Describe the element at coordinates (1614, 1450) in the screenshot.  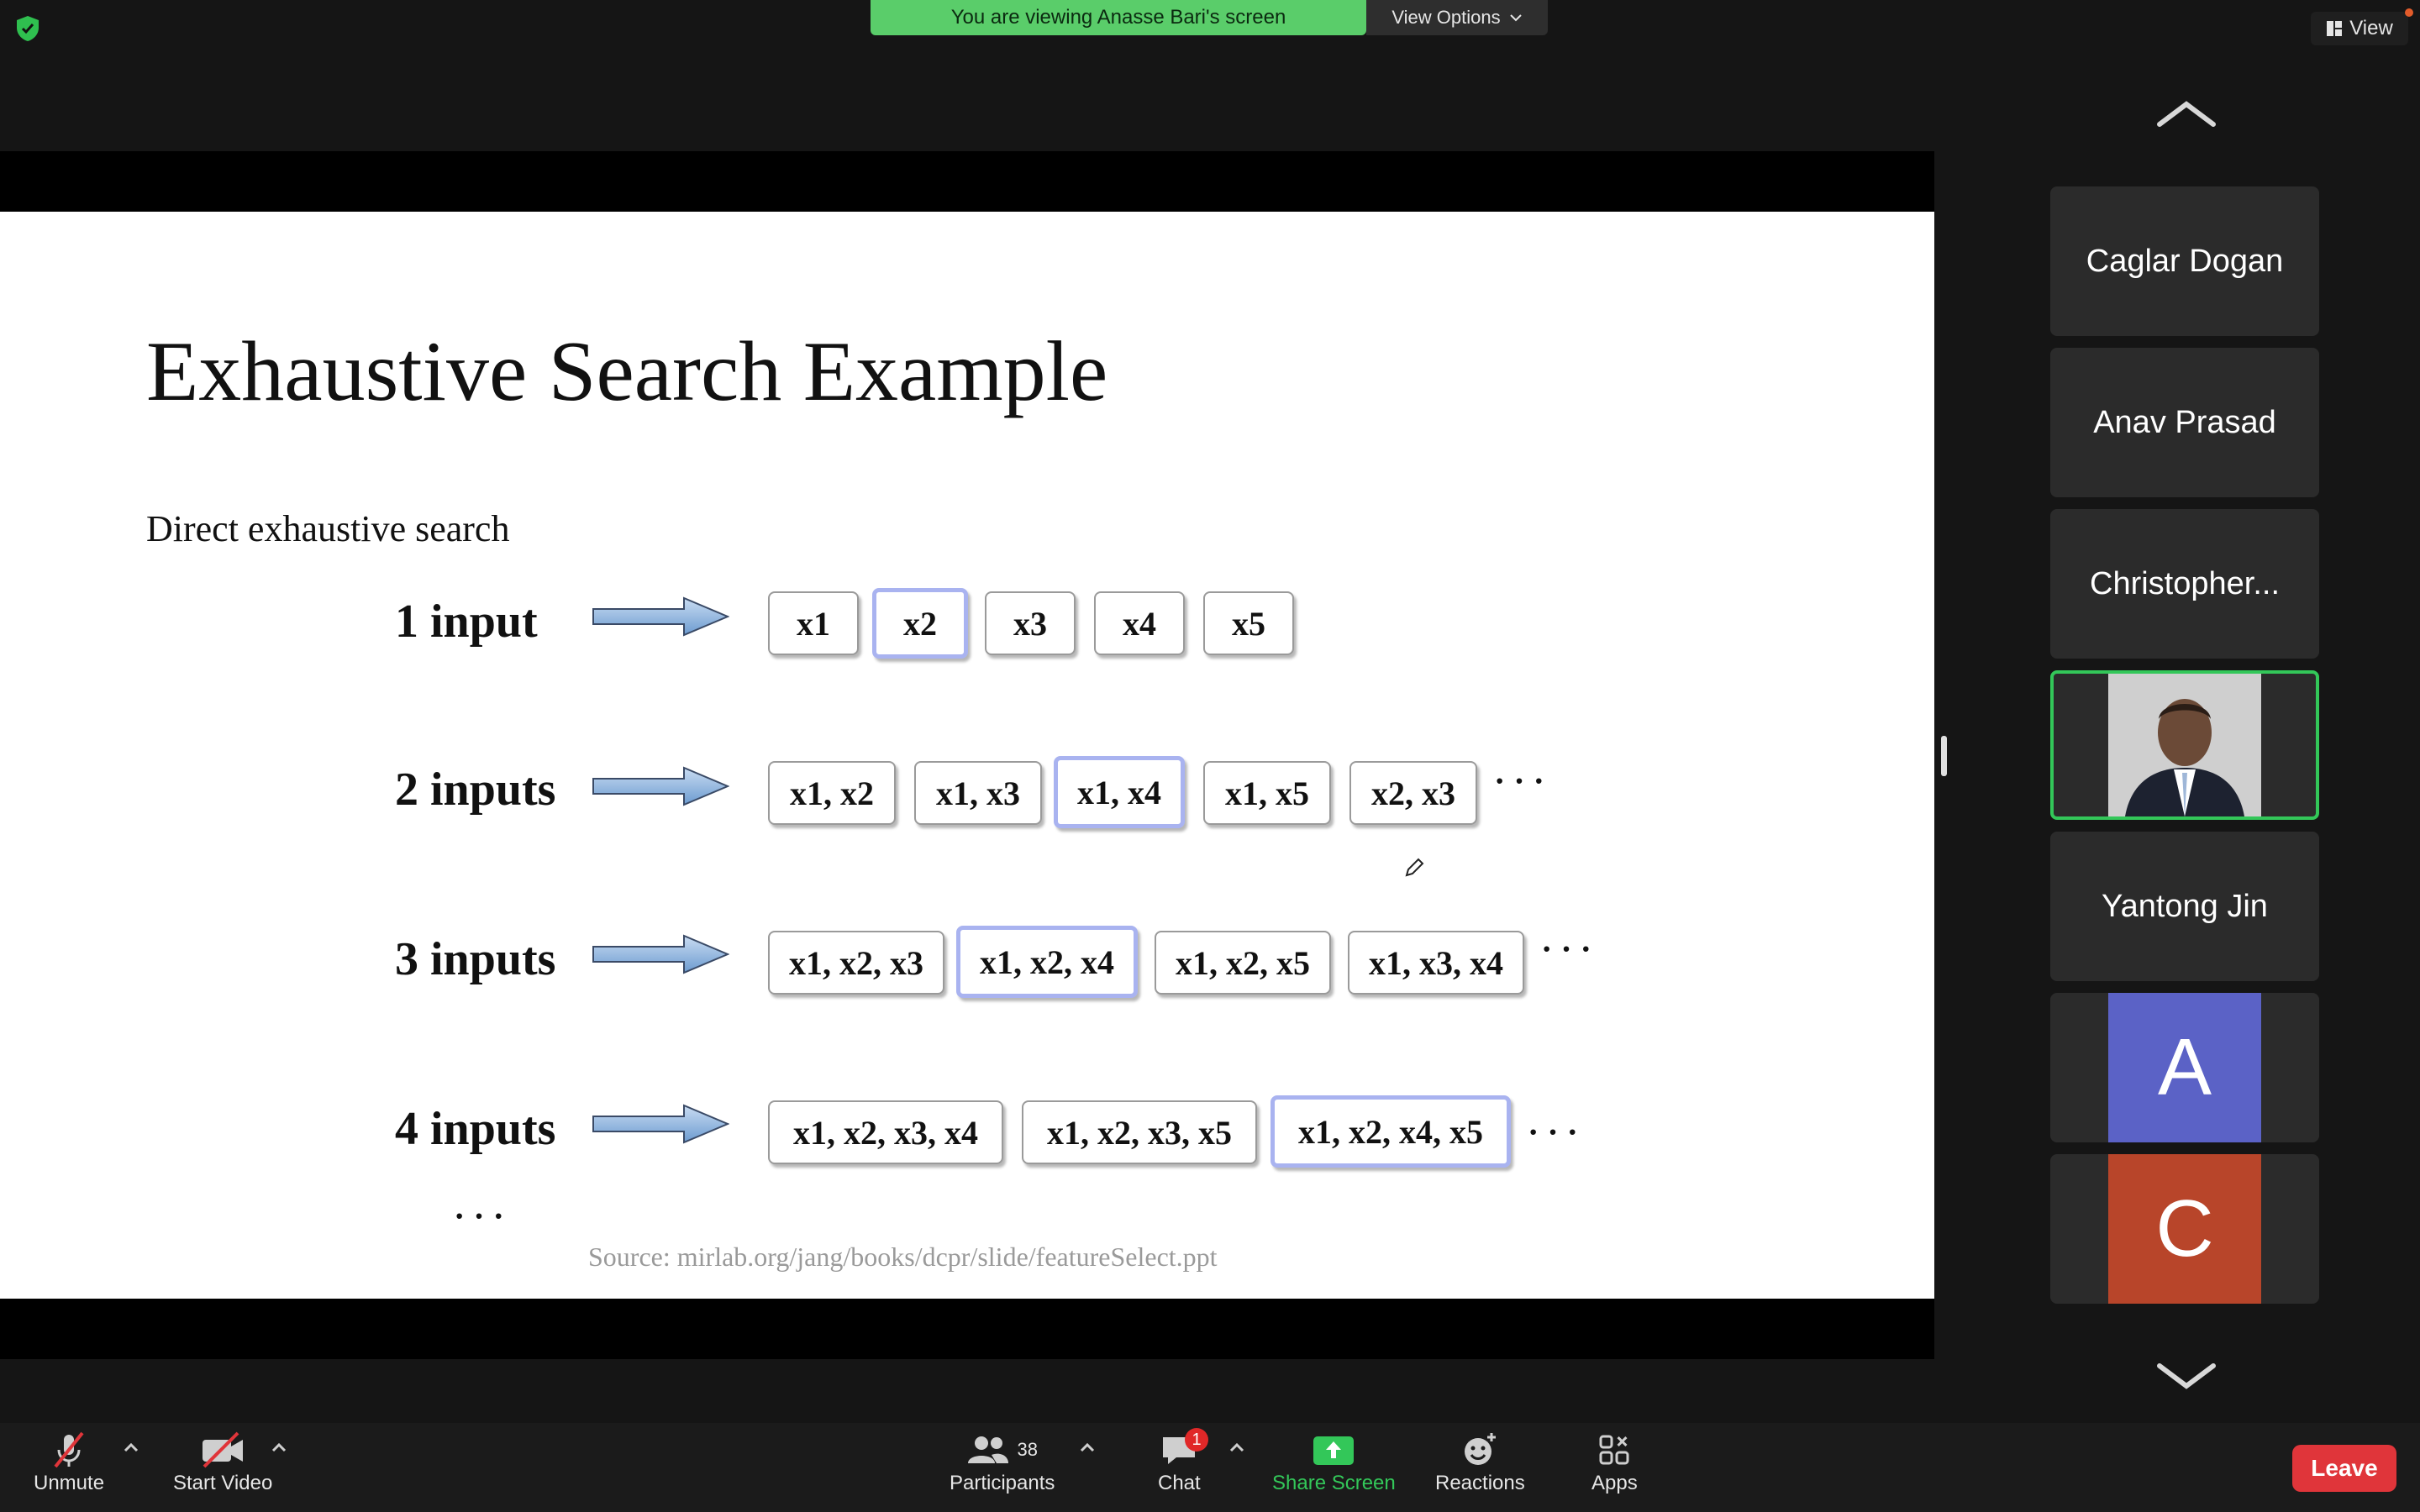
I see `apps-icon` at that location.